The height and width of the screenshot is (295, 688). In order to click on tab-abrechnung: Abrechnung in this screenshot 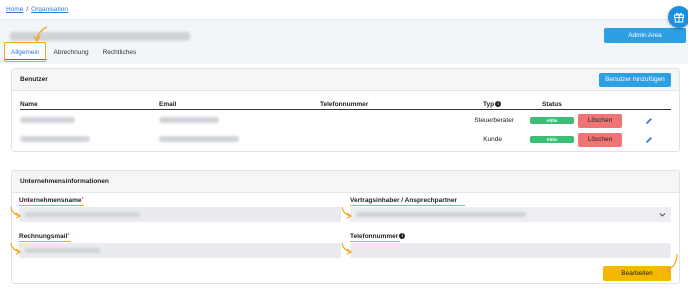, I will do `click(71, 52)`.